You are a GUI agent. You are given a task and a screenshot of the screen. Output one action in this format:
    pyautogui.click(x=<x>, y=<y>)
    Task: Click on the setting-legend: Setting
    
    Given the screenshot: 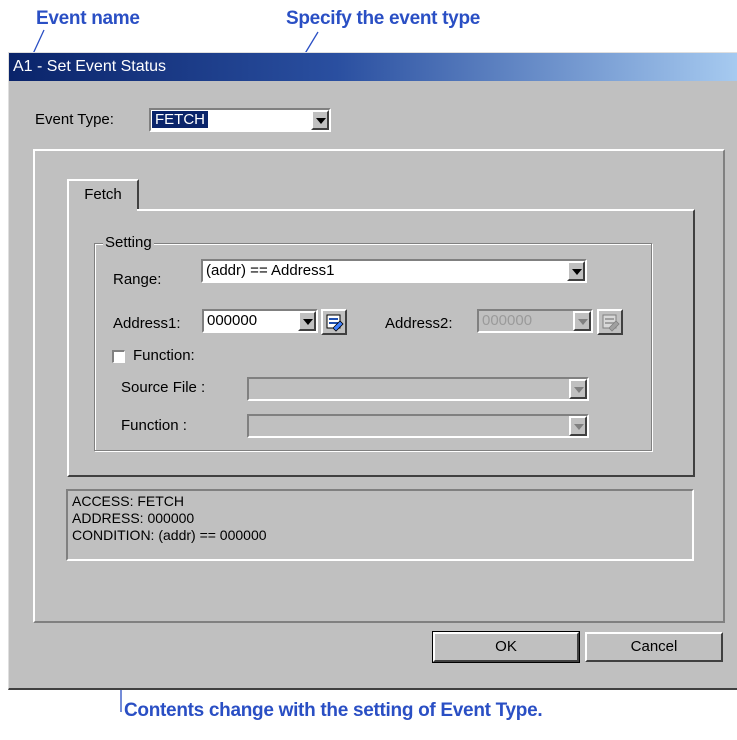 What is the action you would take?
    pyautogui.click(x=128, y=242)
    